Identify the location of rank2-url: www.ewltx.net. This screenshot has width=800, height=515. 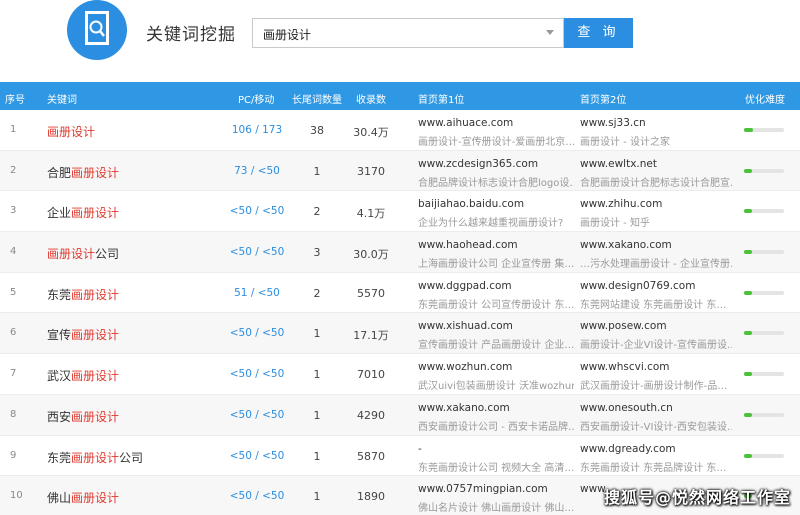
(618, 164).